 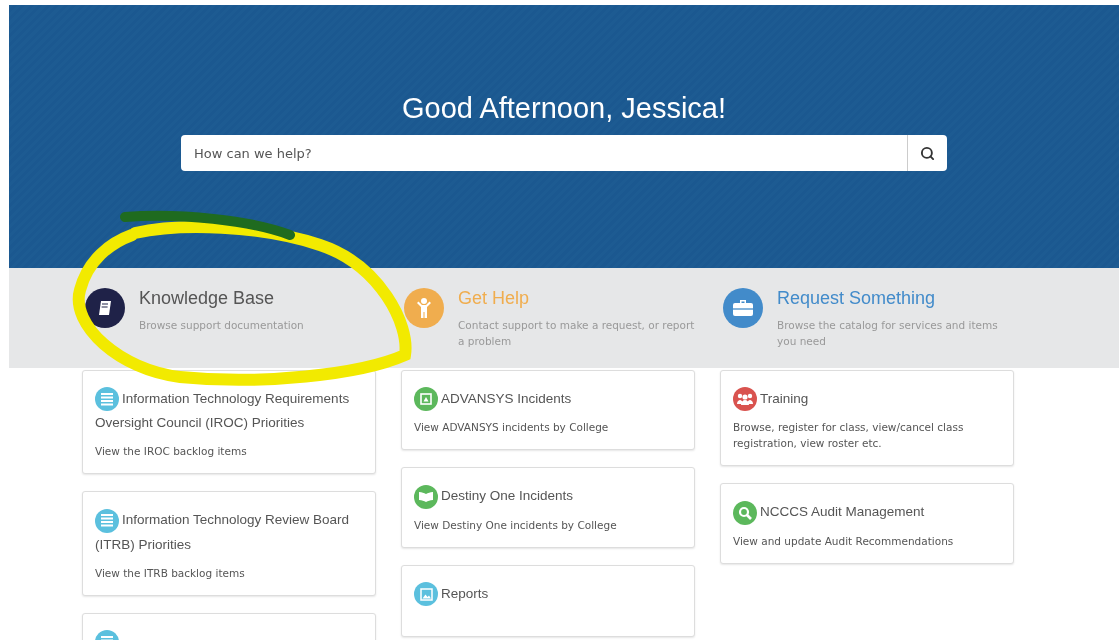 What do you see at coordinates (842, 512) in the screenshot?
I see `card-title: NCCCS Audit Management` at bounding box center [842, 512].